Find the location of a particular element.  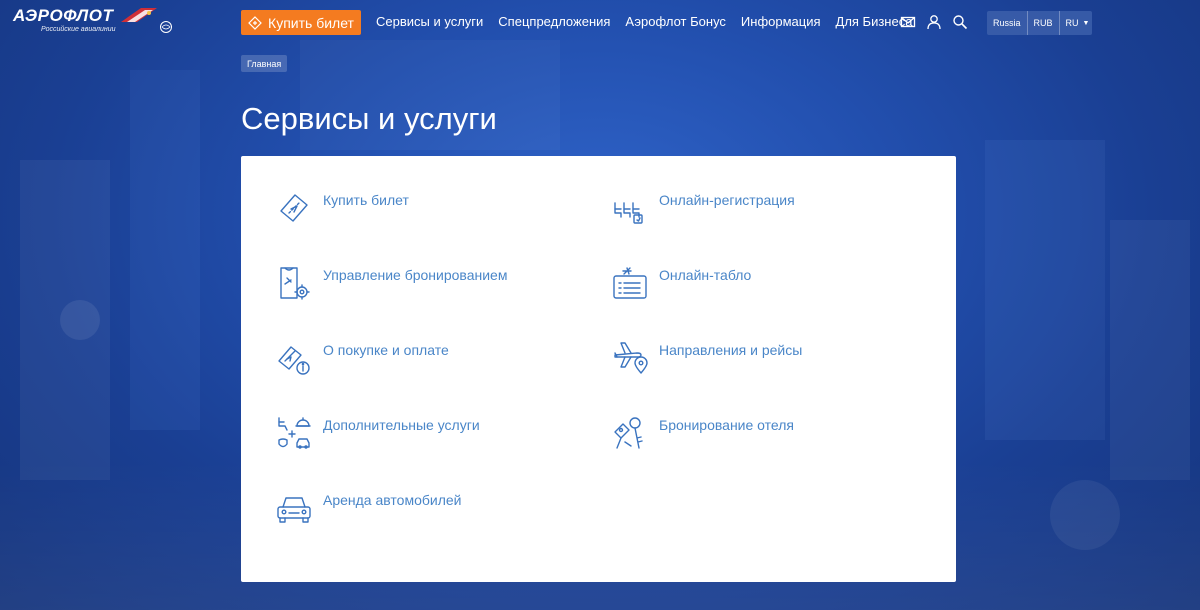

nav-special-offers: Спецпредложения is located at coordinates (554, 21).